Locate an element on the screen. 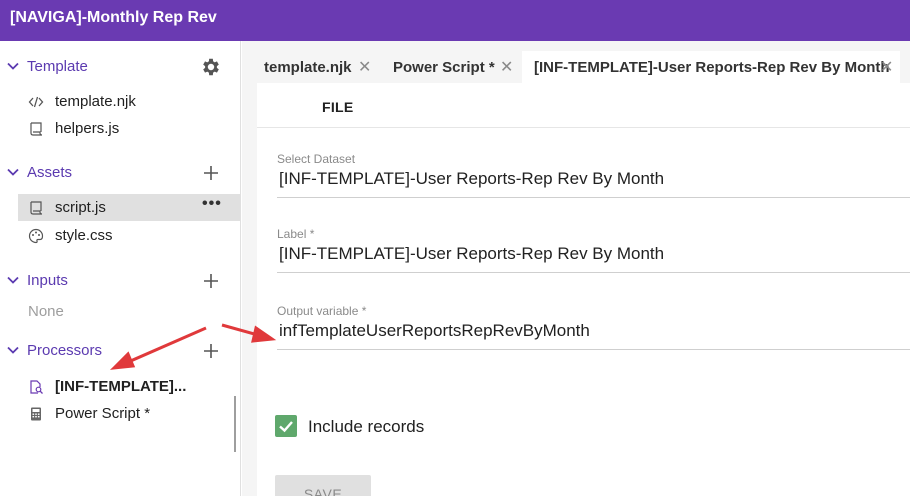 This screenshot has height=496, width=910. inputs-empty-text: None is located at coordinates (46, 311).